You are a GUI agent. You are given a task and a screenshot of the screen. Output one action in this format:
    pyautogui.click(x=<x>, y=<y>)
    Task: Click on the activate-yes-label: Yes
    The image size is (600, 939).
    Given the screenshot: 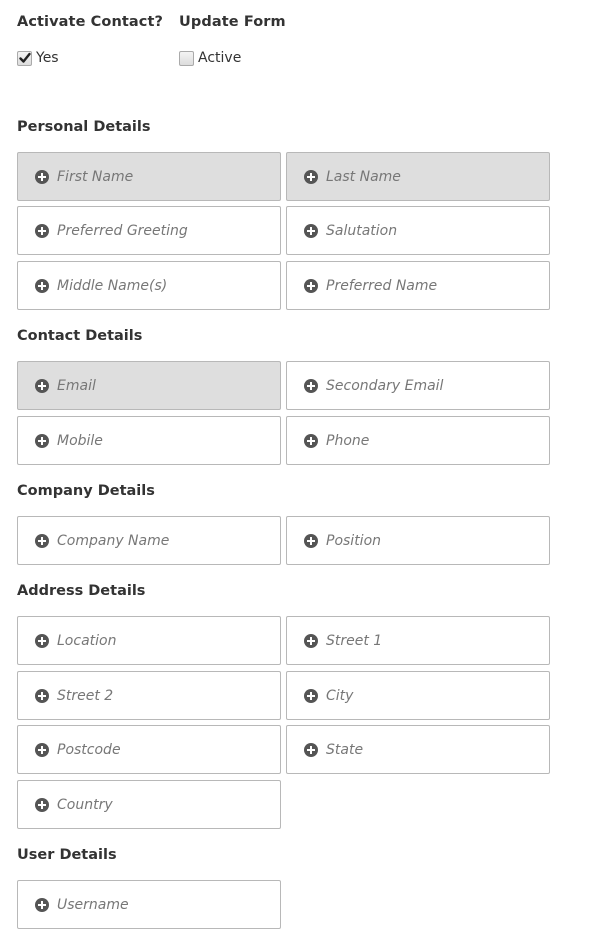 What is the action you would take?
    pyautogui.click(x=47, y=58)
    